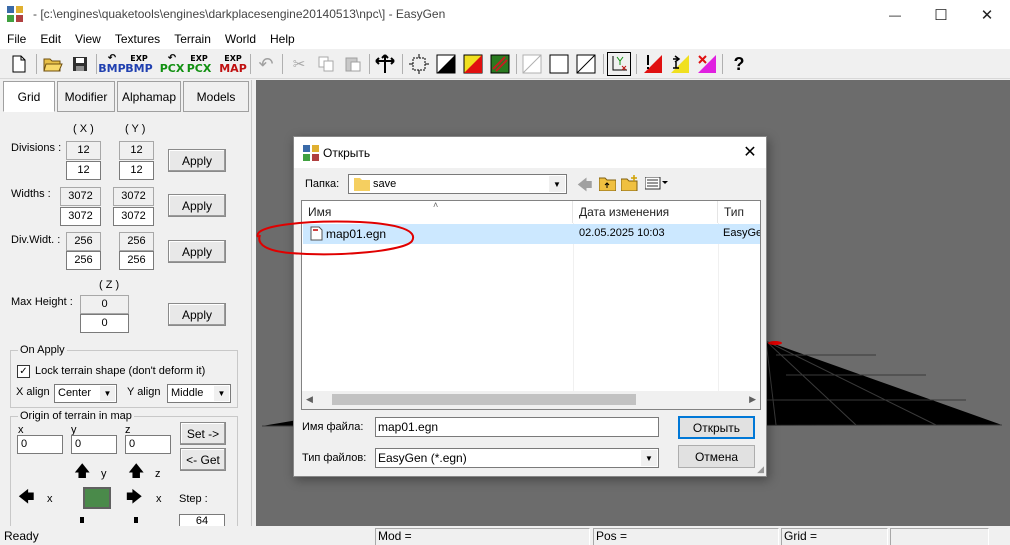 The width and height of the screenshot is (1010, 545). I want to click on yalign-select: Middle ▼, so click(199, 393).